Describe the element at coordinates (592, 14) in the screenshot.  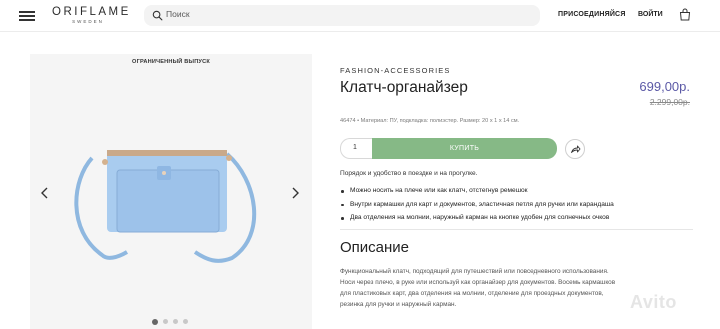
I see `join-link: ПРИСОЕДИНЯЙСЯ` at that location.